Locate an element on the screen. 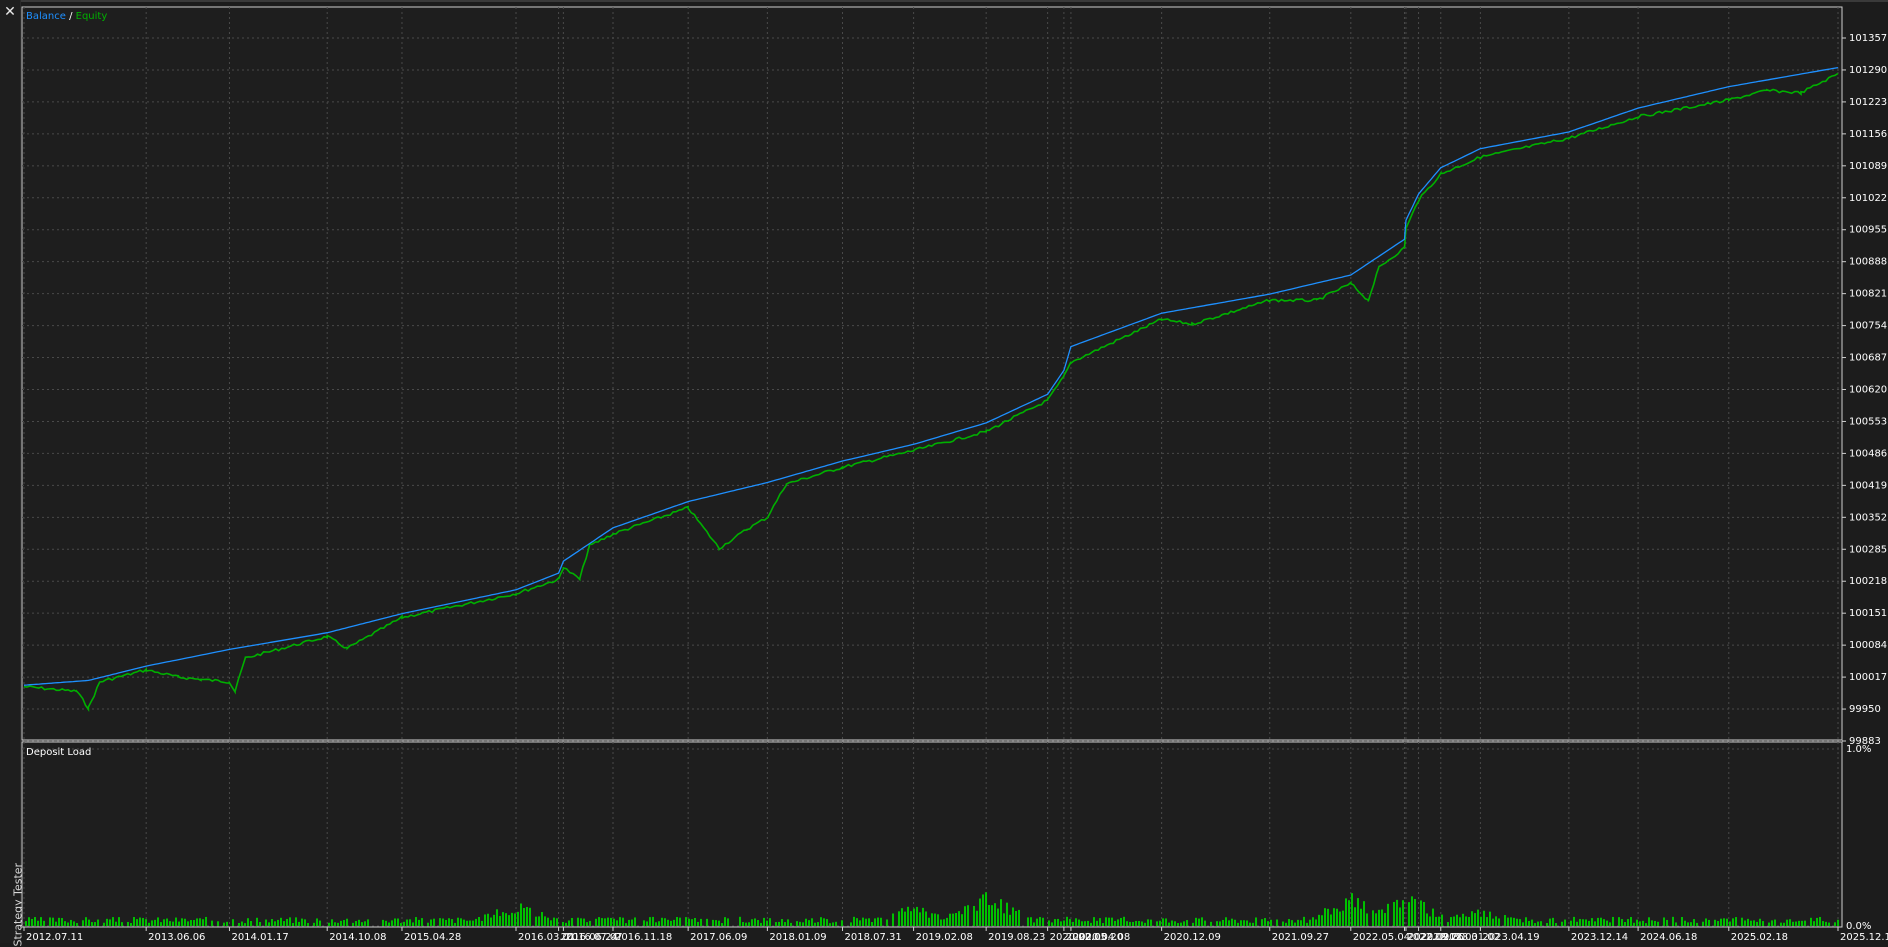 The width and height of the screenshot is (1888, 947). y-tick-label: 100888 is located at coordinates (1868, 262).